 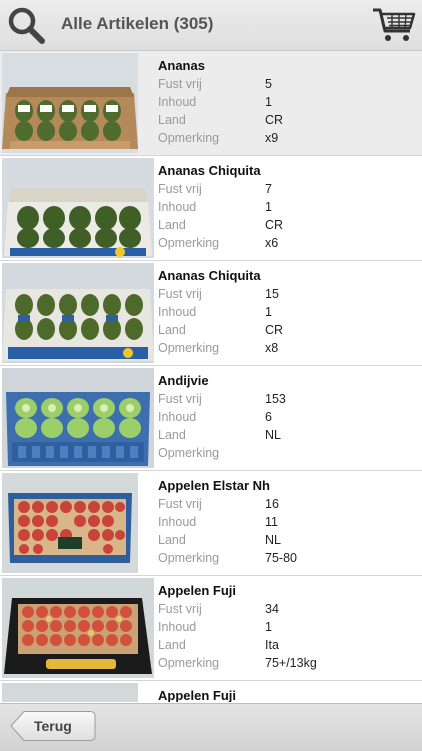 I want to click on fust-vrij-value: 34, so click(x=272, y=609).